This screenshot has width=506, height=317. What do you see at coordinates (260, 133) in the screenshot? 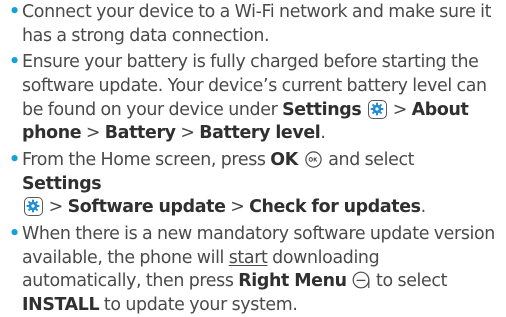
I see `battery-level-label: Battery level` at bounding box center [260, 133].